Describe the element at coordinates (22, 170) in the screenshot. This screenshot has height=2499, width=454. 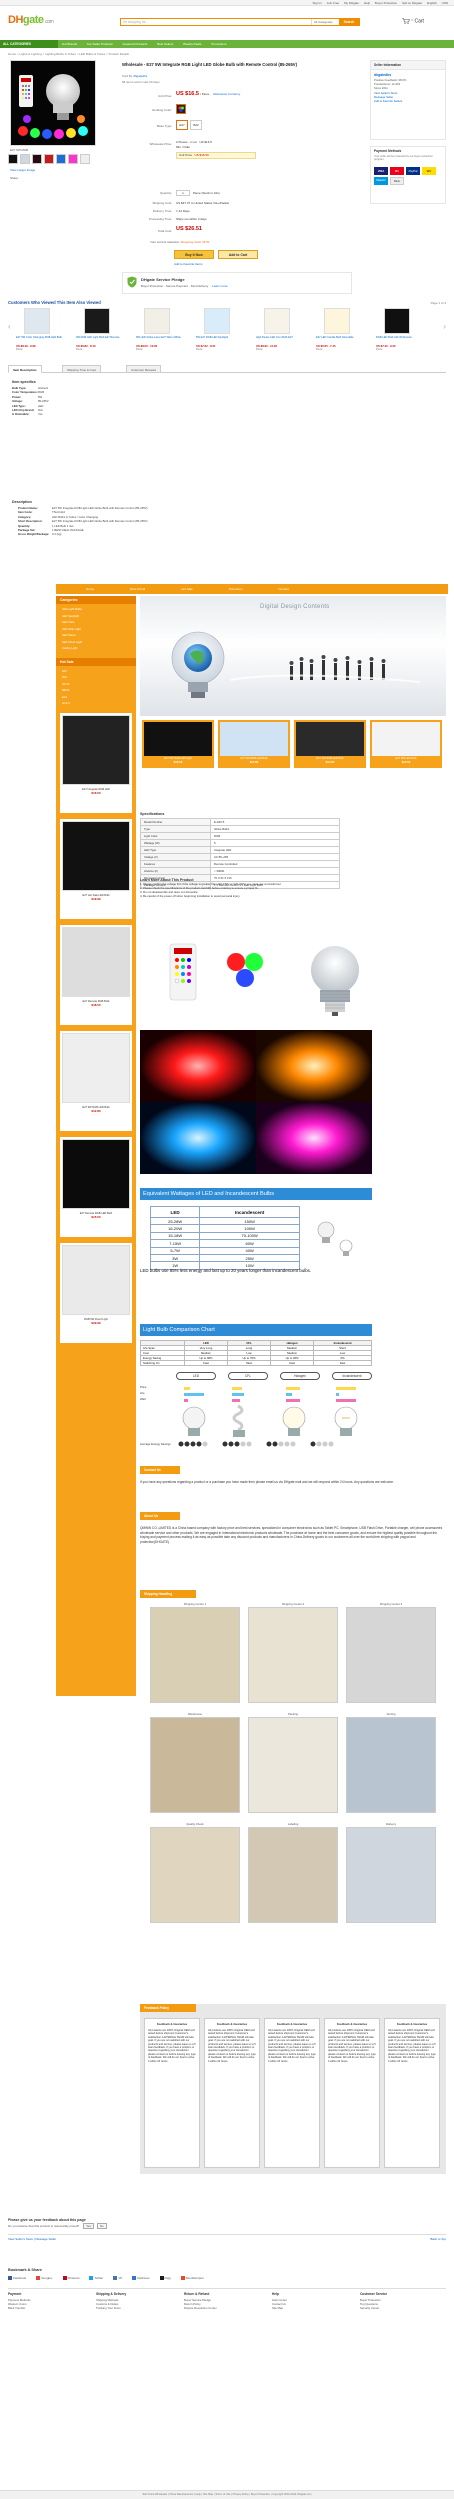
I see `view-larger-link: View Larger Image` at that location.